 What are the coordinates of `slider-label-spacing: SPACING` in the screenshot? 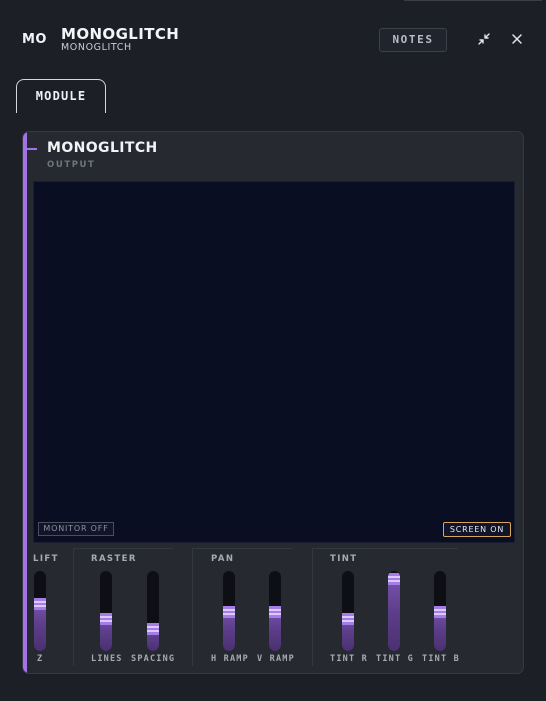 It's located at (153, 659).